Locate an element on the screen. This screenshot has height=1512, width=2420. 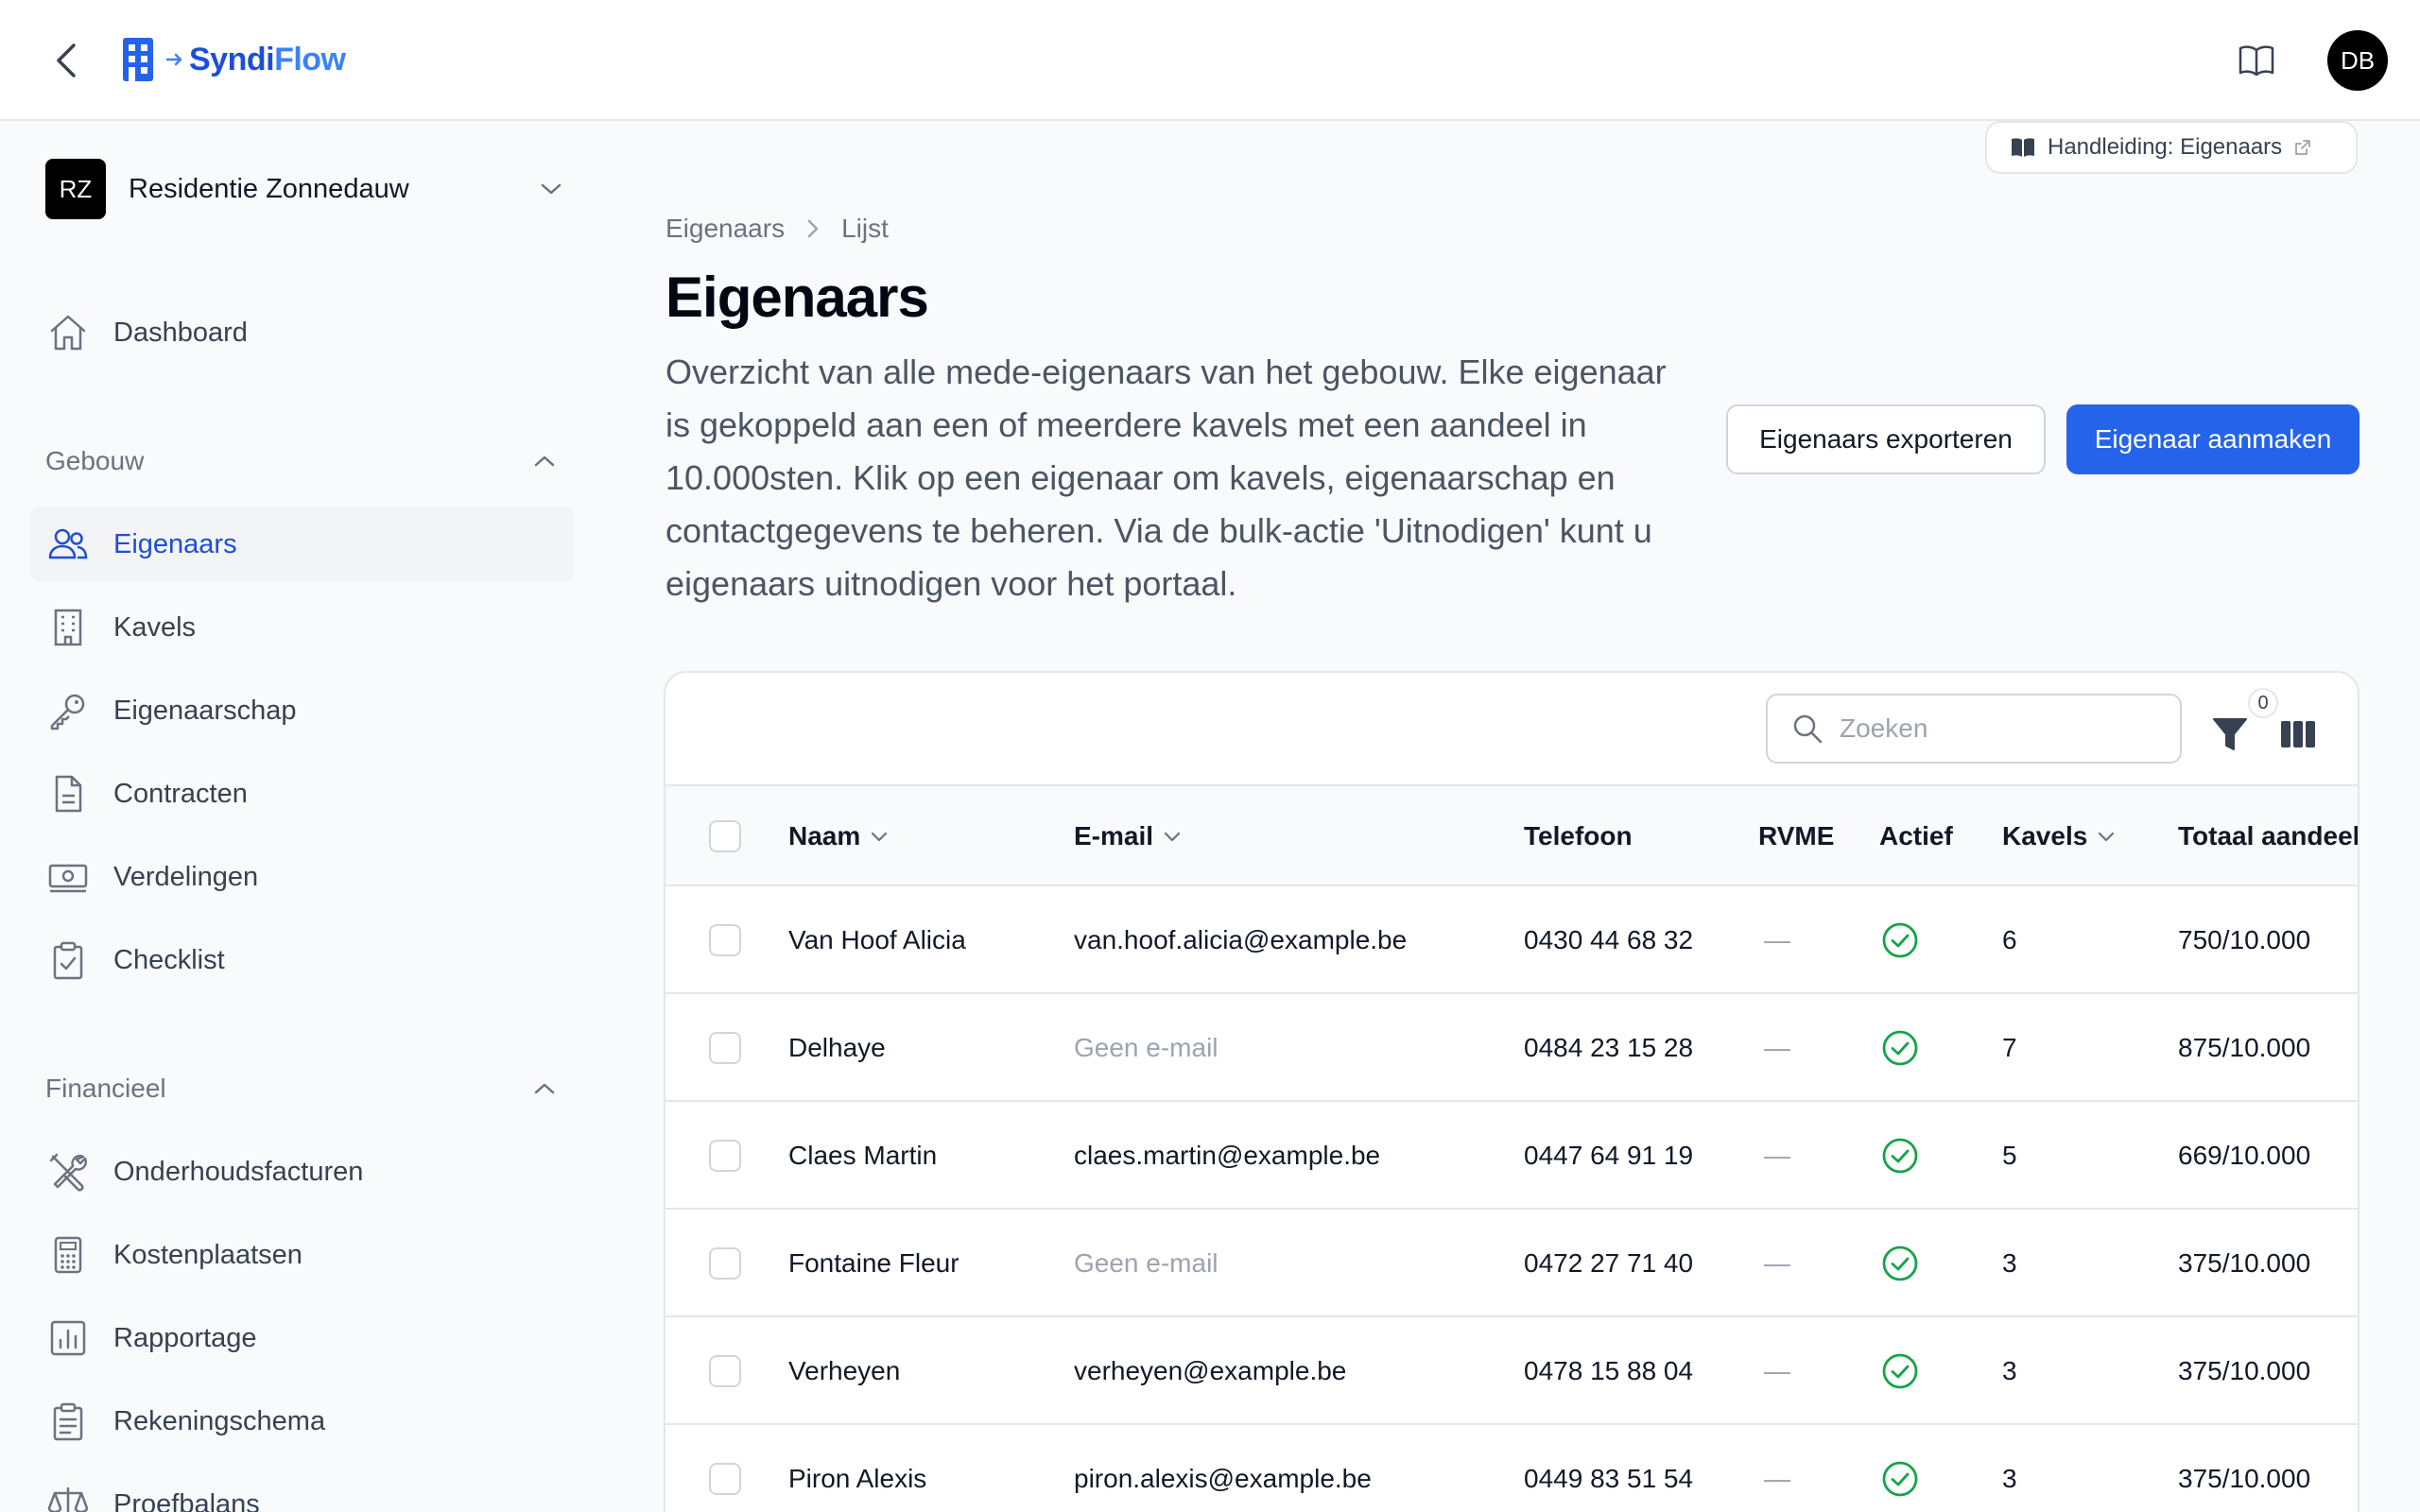
cell-telefoon: 0478 15 88 04 is located at coordinates (1609, 1370).